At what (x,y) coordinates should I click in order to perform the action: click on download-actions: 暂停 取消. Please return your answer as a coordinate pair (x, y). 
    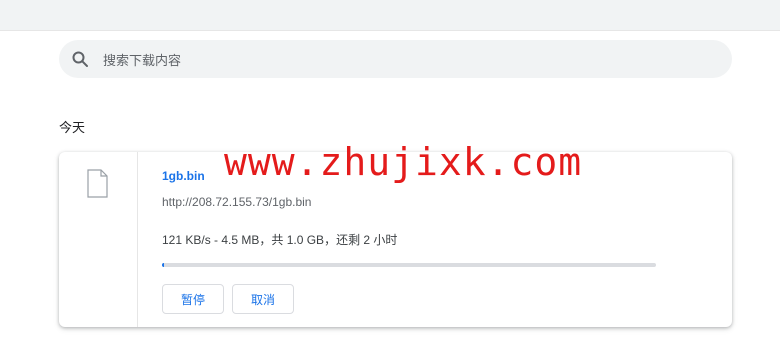
    Looking at the image, I should click on (228, 299).